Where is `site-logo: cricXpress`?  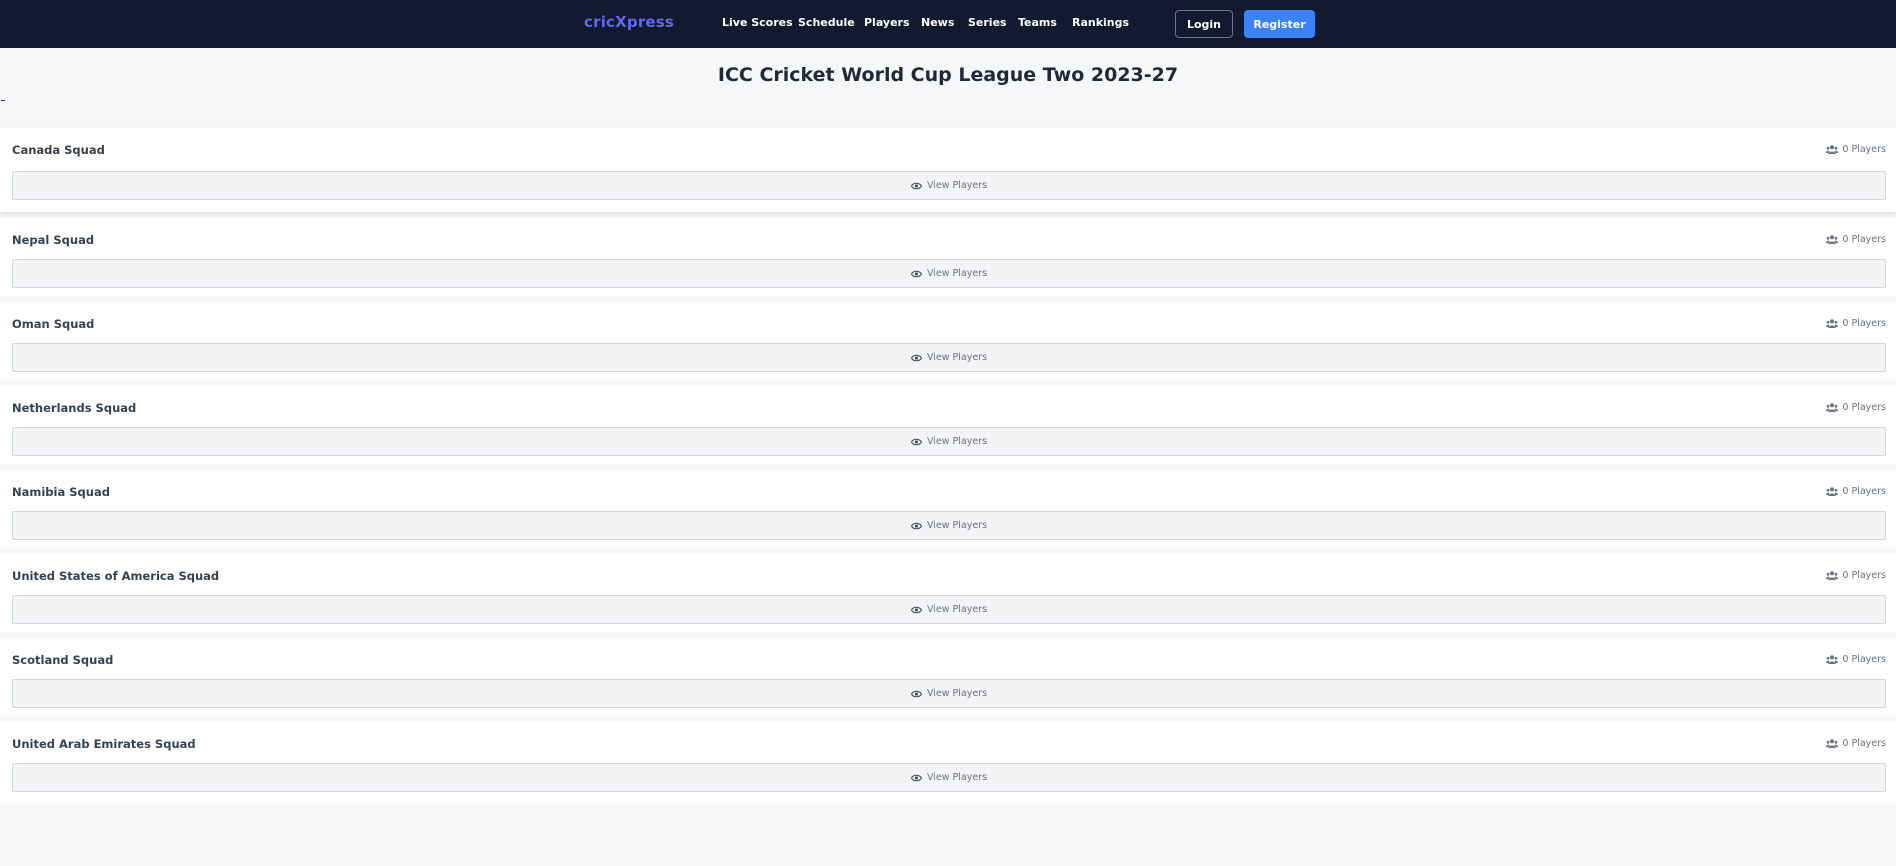
site-logo: cricXpress is located at coordinates (629, 22).